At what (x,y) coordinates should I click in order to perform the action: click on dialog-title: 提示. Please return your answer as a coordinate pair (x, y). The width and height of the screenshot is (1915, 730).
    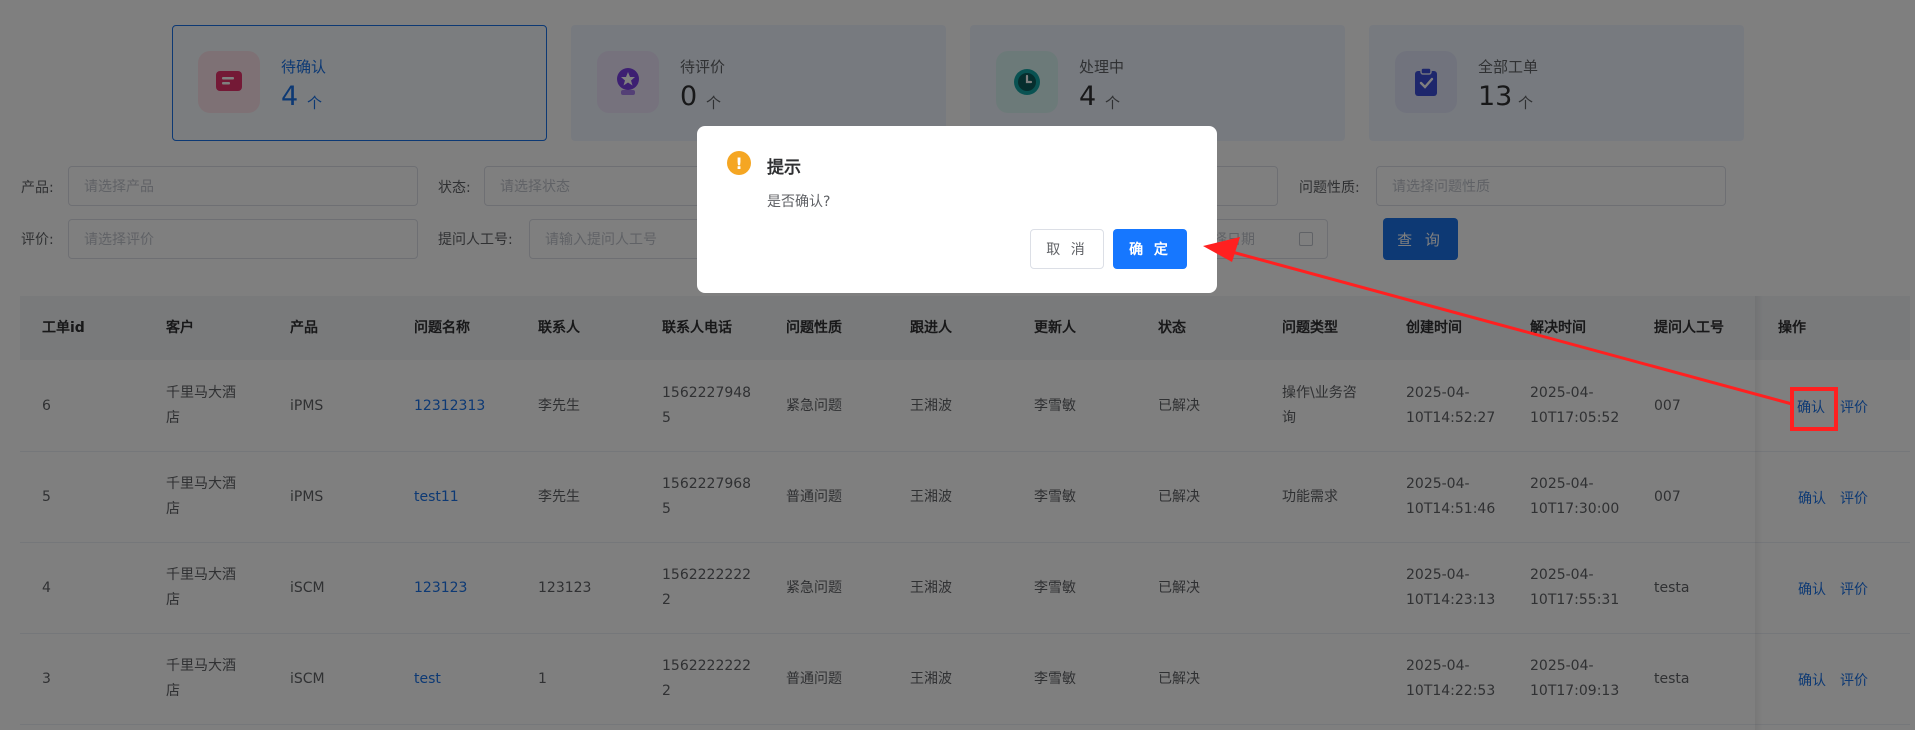
    Looking at the image, I should click on (784, 168).